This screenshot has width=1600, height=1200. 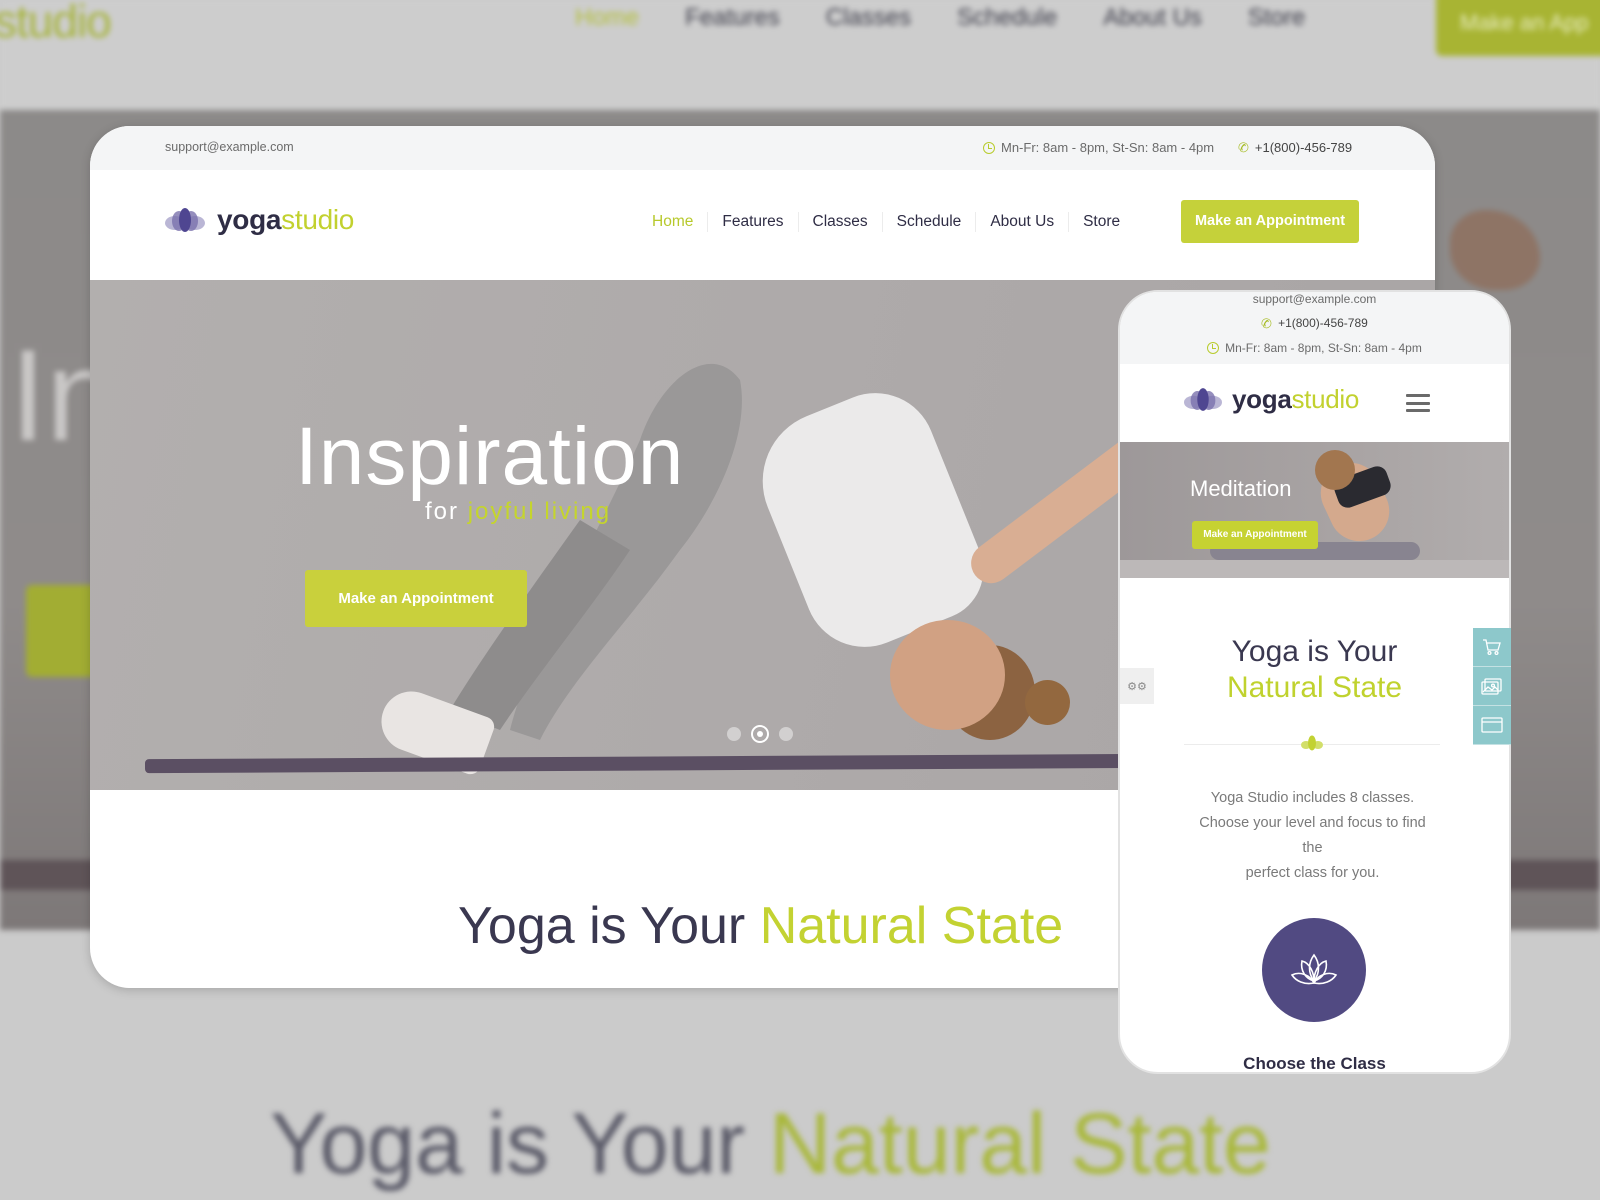 I want to click on hero-photo-legs, so click(x=596, y=551).